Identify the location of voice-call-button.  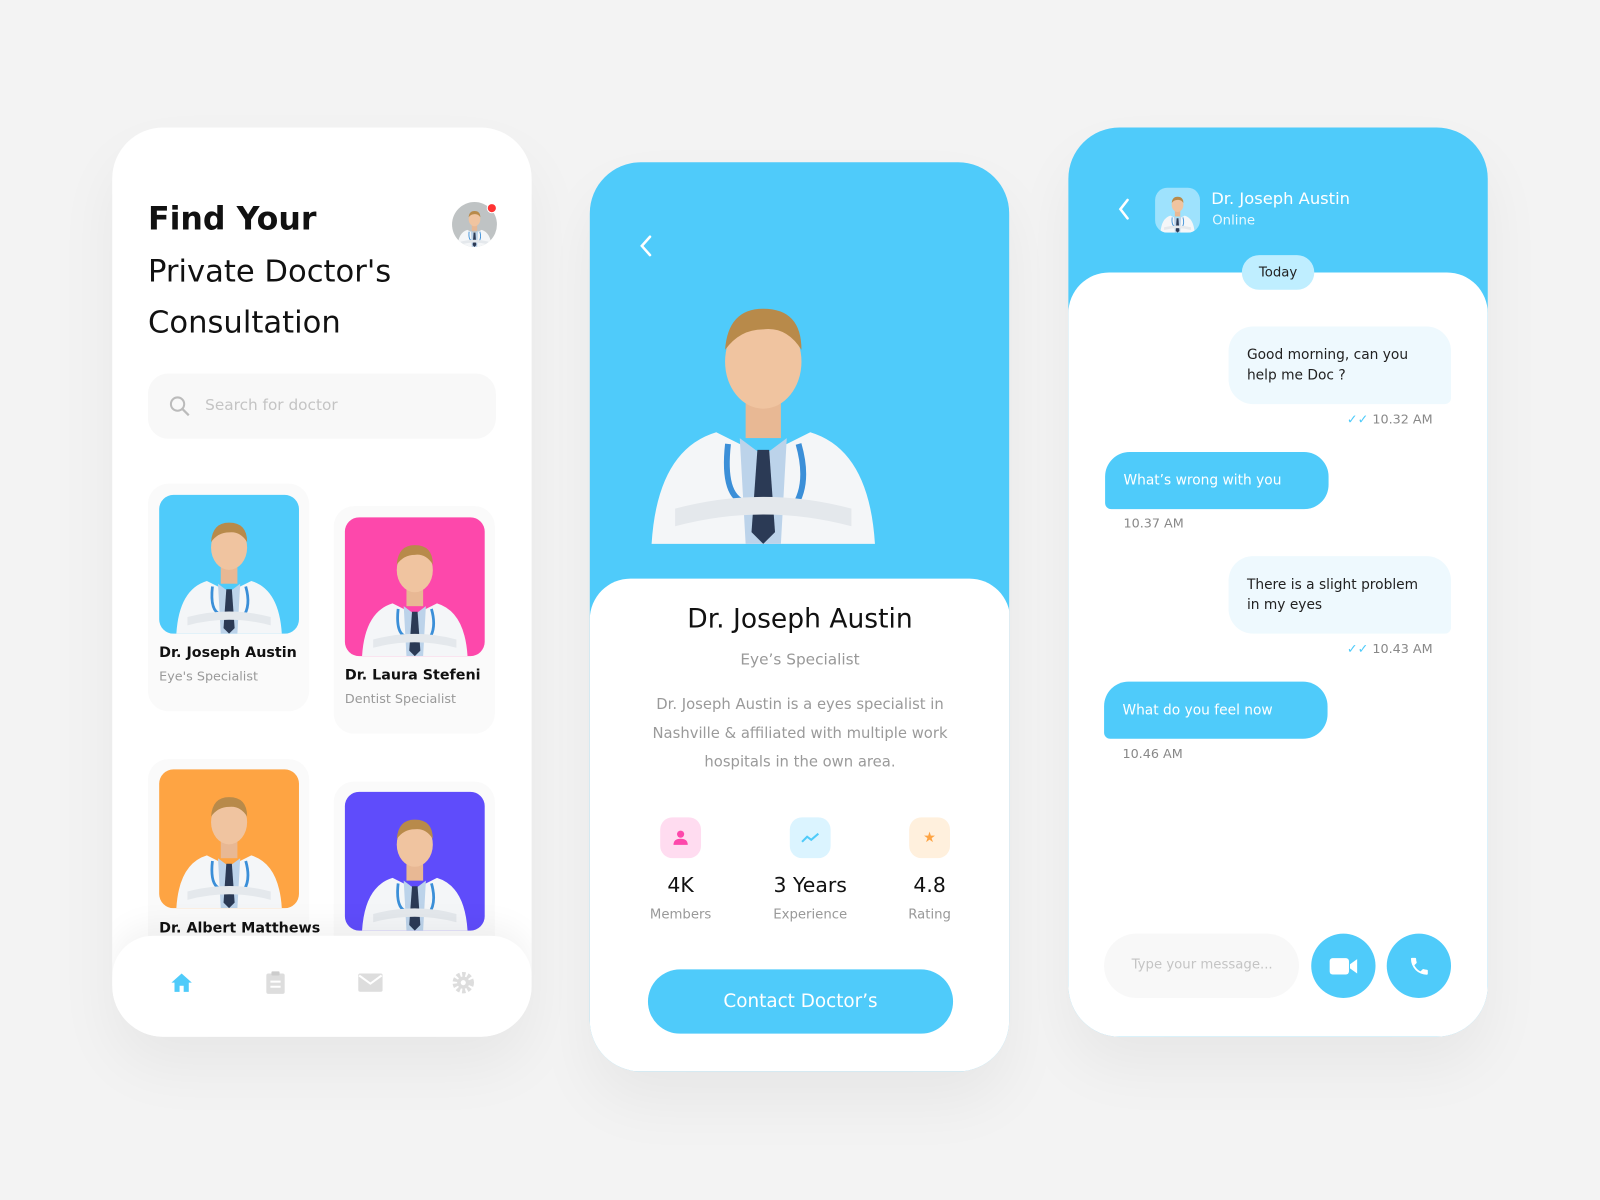
(1419, 965).